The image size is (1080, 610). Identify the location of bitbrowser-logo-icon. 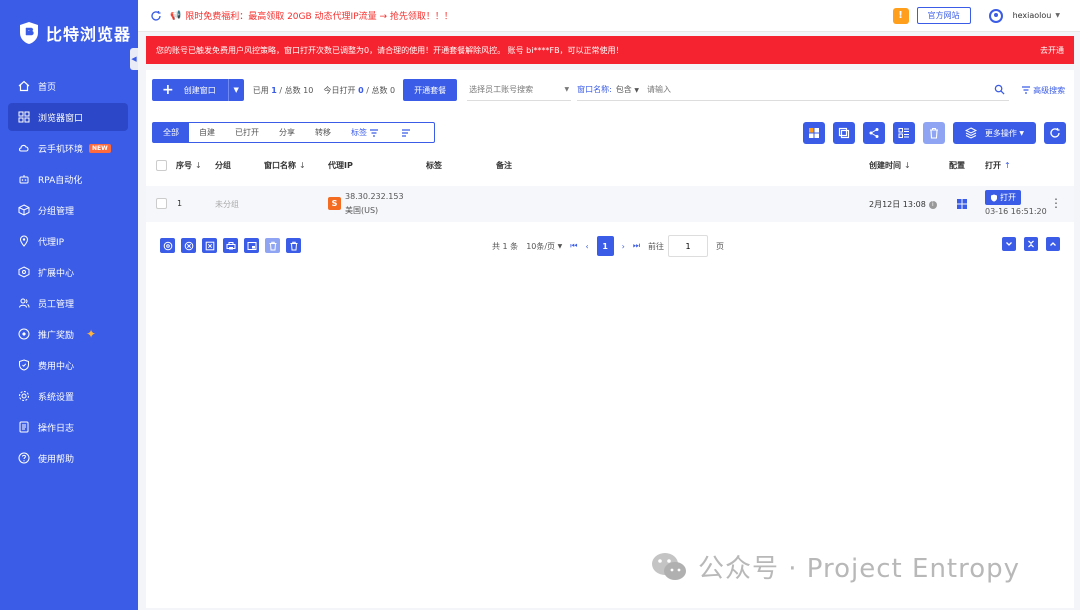
(29, 33).